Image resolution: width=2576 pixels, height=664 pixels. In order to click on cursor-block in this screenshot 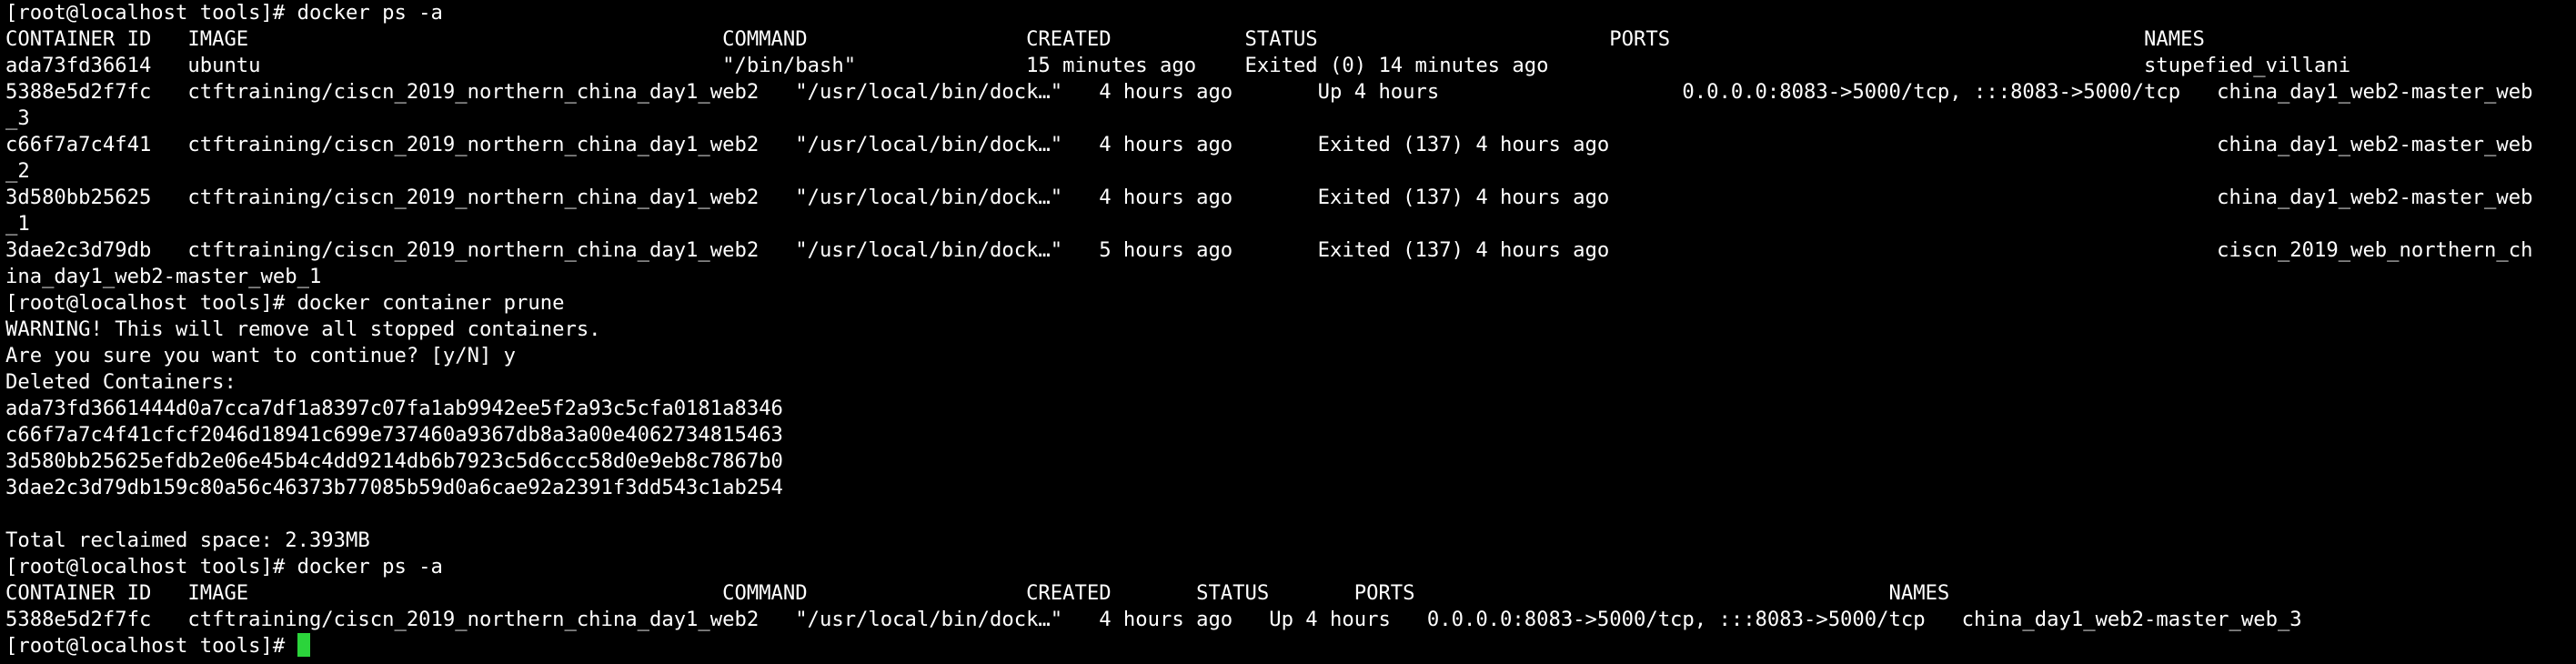, I will do `click(303, 645)`.